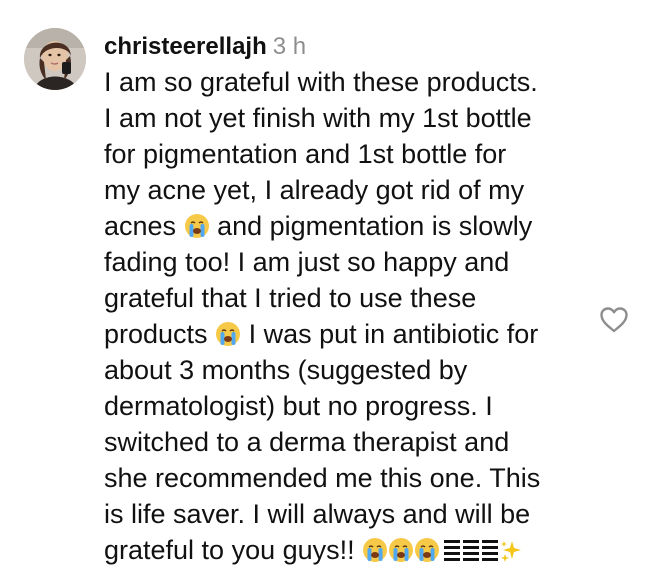  I want to click on comment-line: dermatologist) but no progress. I, so click(298, 406).